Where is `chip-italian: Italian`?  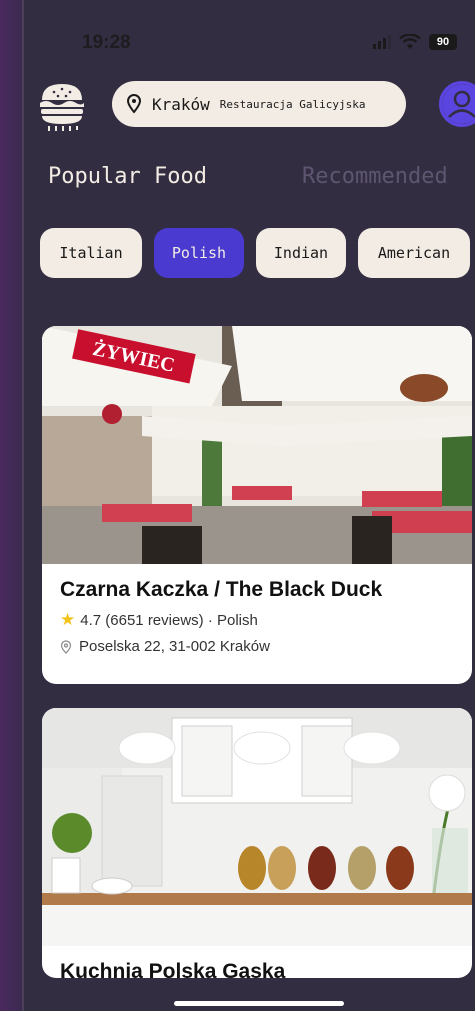 chip-italian: Italian is located at coordinates (91, 253).